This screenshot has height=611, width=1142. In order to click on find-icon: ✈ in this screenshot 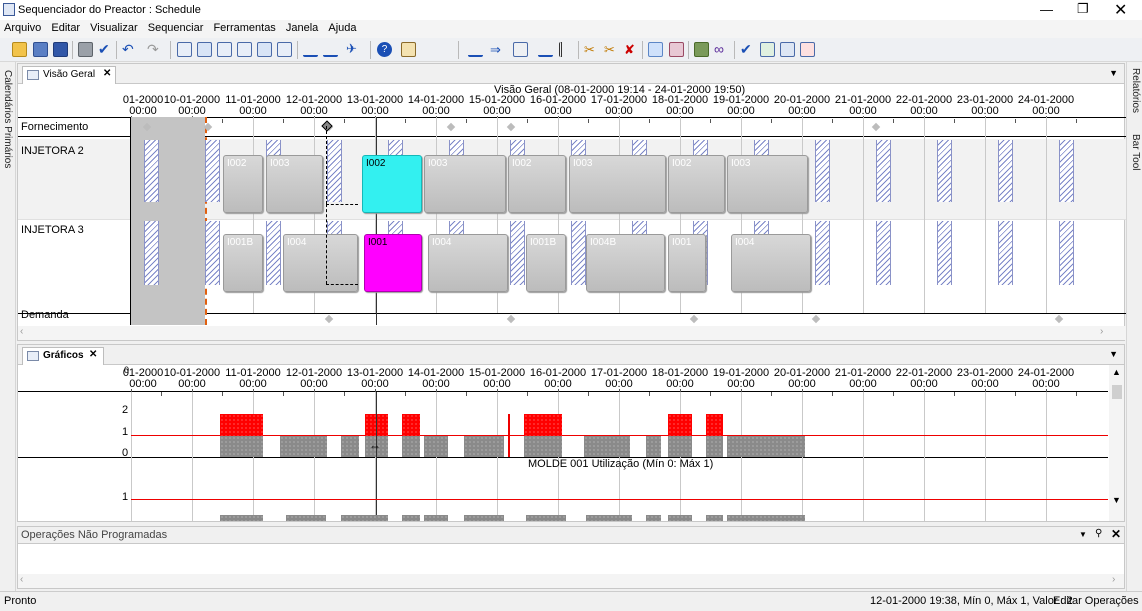, I will do `click(353, 49)`.